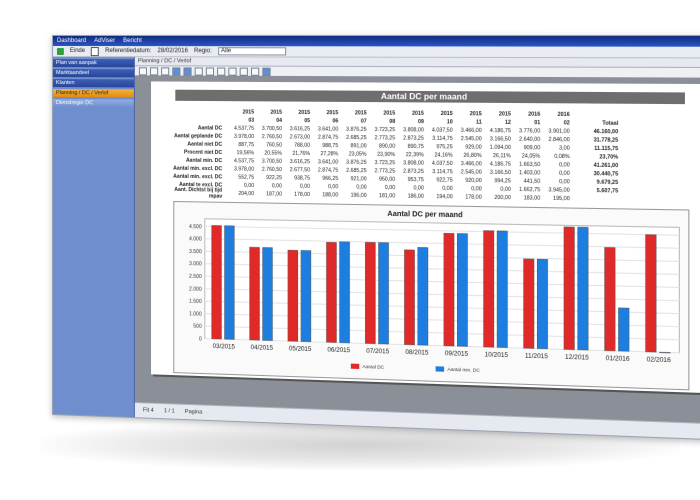 The width and height of the screenshot is (700, 500). Describe the element at coordinates (472, 156) in the screenshot. I see `table-cell: 26,80%` at that location.